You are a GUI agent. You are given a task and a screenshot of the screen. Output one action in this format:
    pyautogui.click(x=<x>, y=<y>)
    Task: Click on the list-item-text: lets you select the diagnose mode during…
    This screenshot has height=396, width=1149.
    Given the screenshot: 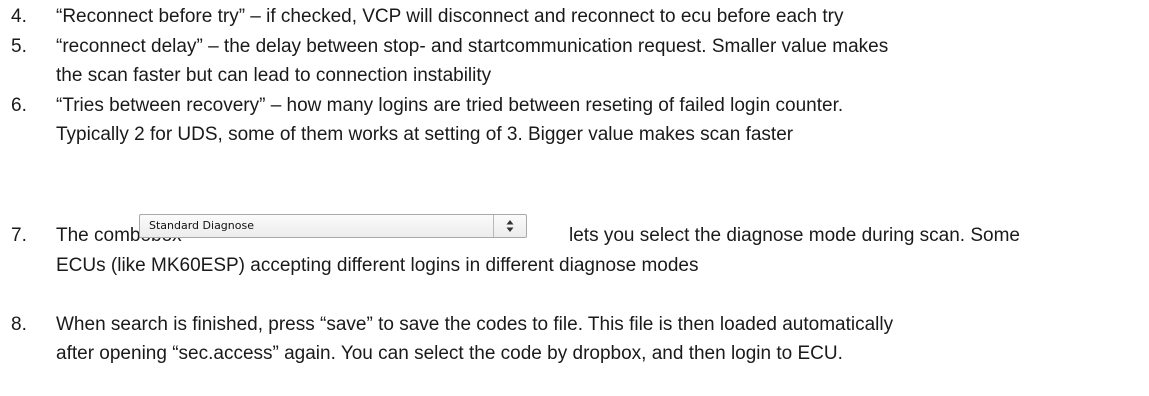 What is the action you would take?
    pyautogui.click(x=794, y=235)
    